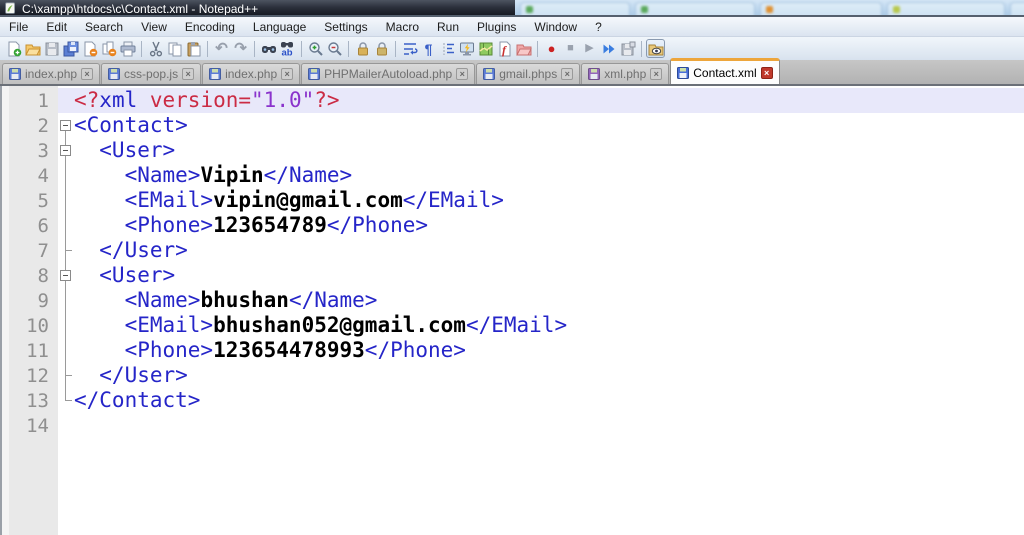  What do you see at coordinates (549, 175) in the screenshot?
I see `code-text: <Name>Vipin</Name>` at bounding box center [549, 175].